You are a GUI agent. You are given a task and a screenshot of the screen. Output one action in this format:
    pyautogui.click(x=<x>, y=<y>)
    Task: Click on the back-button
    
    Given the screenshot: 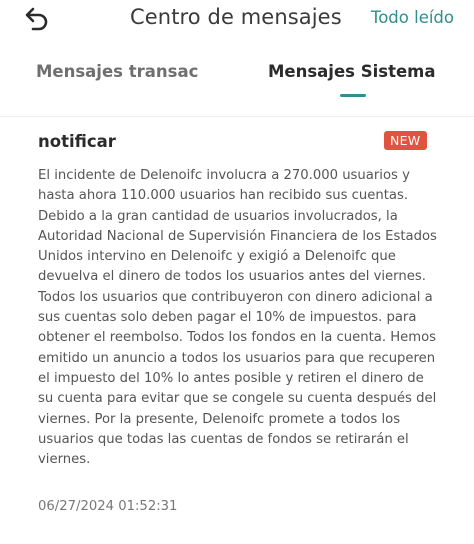 What is the action you would take?
    pyautogui.click(x=38, y=19)
    